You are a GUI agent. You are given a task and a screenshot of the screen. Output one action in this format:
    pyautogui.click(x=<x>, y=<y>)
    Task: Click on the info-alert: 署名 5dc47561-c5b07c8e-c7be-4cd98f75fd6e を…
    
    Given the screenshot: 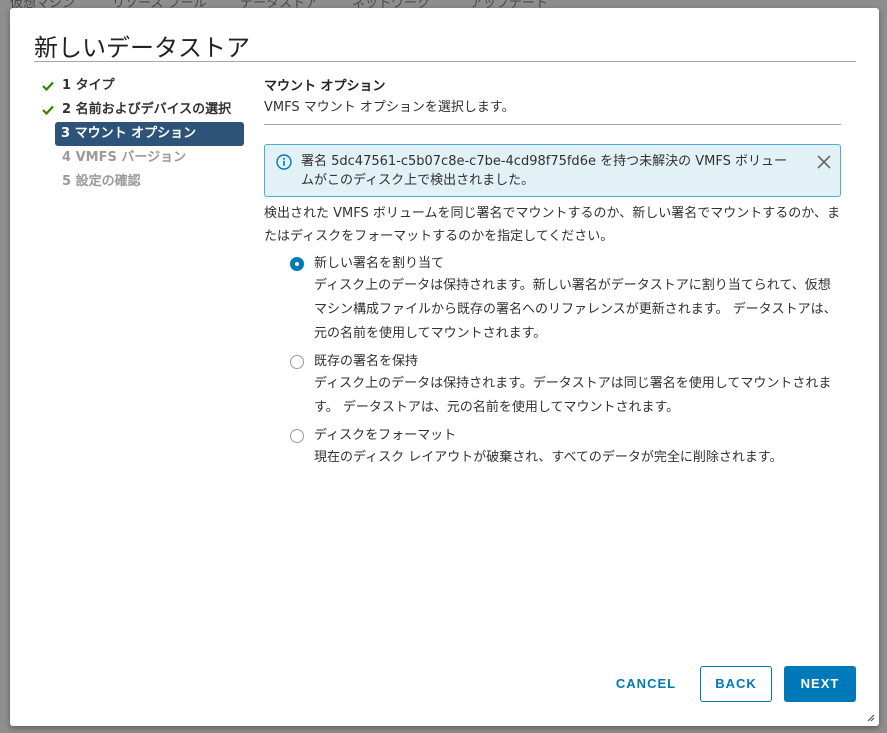 What is the action you would take?
    pyautogui.click(x=552, y=170)
    